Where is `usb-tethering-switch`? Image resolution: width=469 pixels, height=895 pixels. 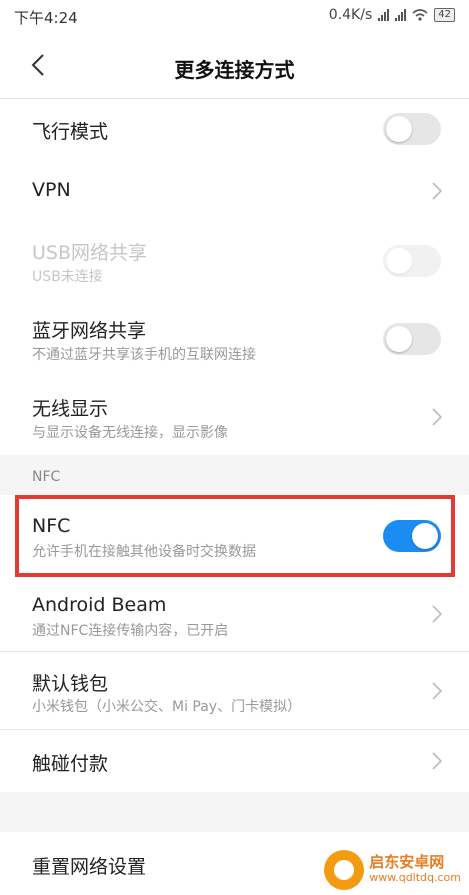
usb-tethering-switch is located at coordinates (412, 261).